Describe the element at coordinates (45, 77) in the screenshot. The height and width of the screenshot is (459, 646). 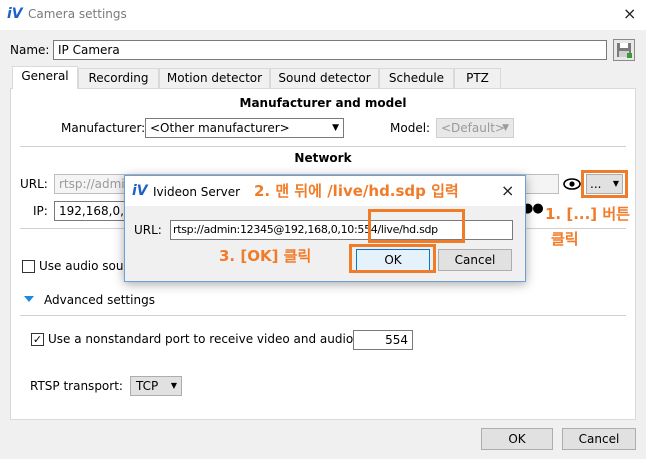
I see `tab-general: General` at that location.